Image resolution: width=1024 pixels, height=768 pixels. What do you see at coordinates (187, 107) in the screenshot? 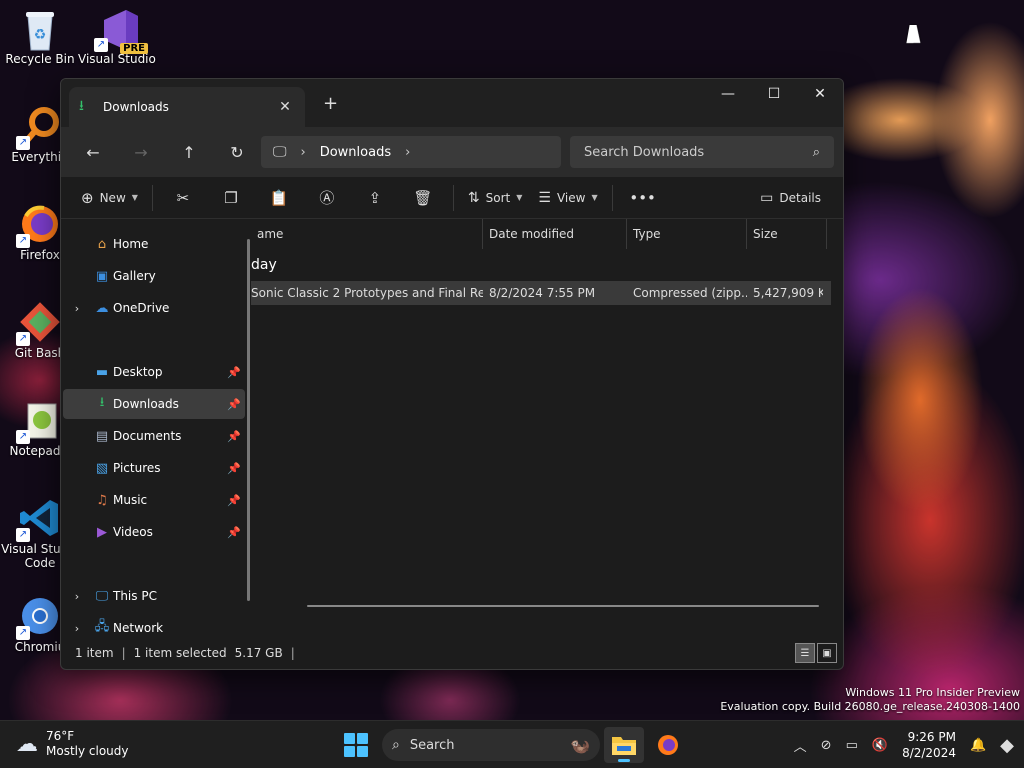
I see `tab-downloads: ⭳ Downloads ✕` at bounding box center [187, 107].